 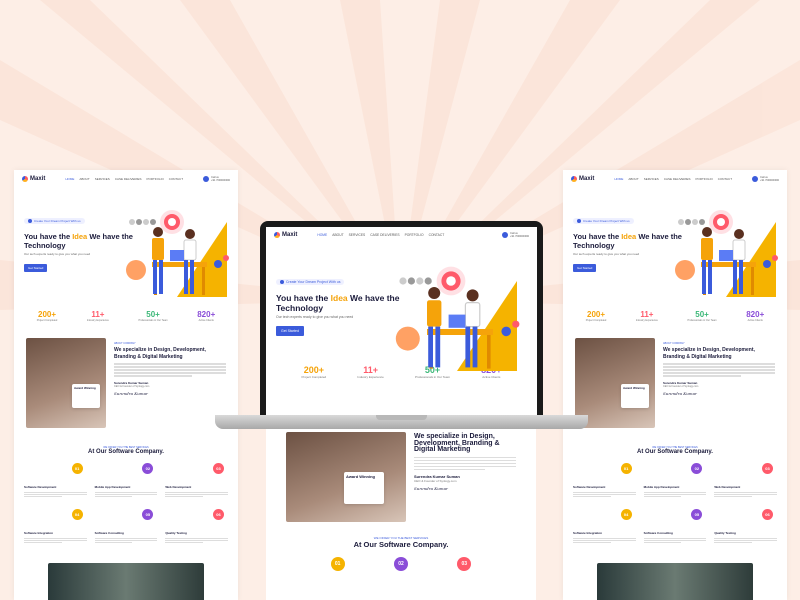 What do you see at coordinates (401, 422) in the screenshot?
I see `laptop-base` at bounding box center [401, 422].